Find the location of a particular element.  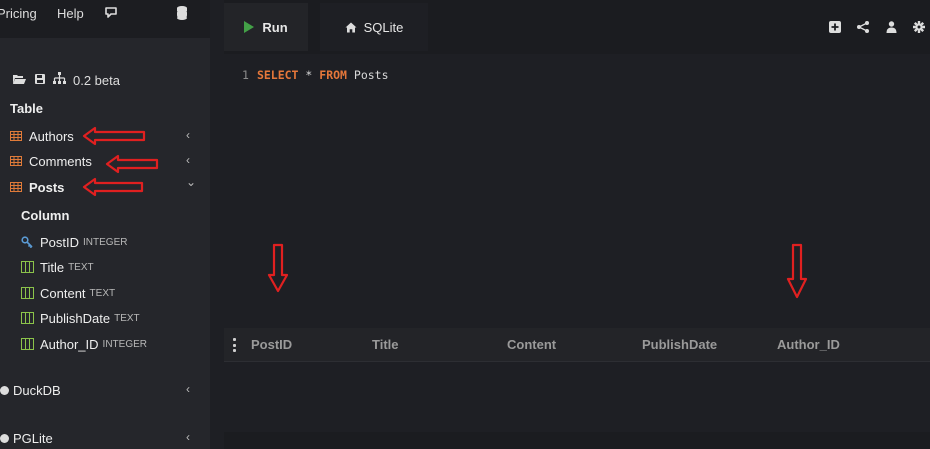

tab-label: SQLite is located at coordinates (383, 27).